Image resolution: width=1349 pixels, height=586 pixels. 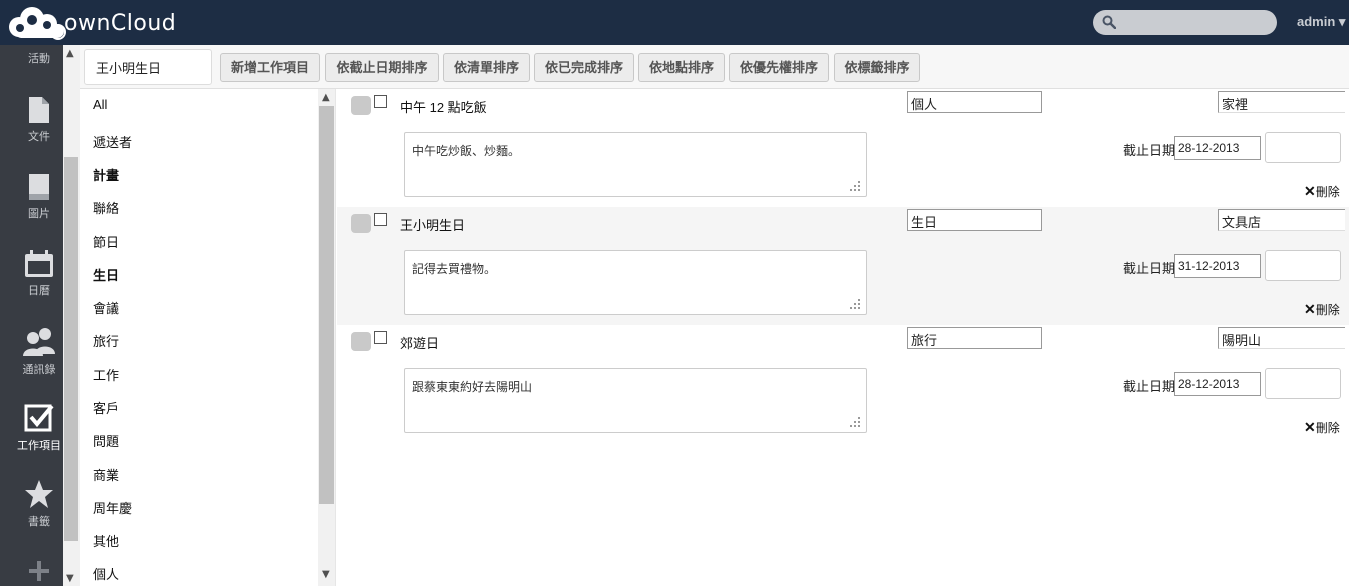 What do you see at coordinates (466, 151) in the screenshot?
I see `task-note-text: 中午吃炒飯、炒麵。` at bounding box center [466, 151].